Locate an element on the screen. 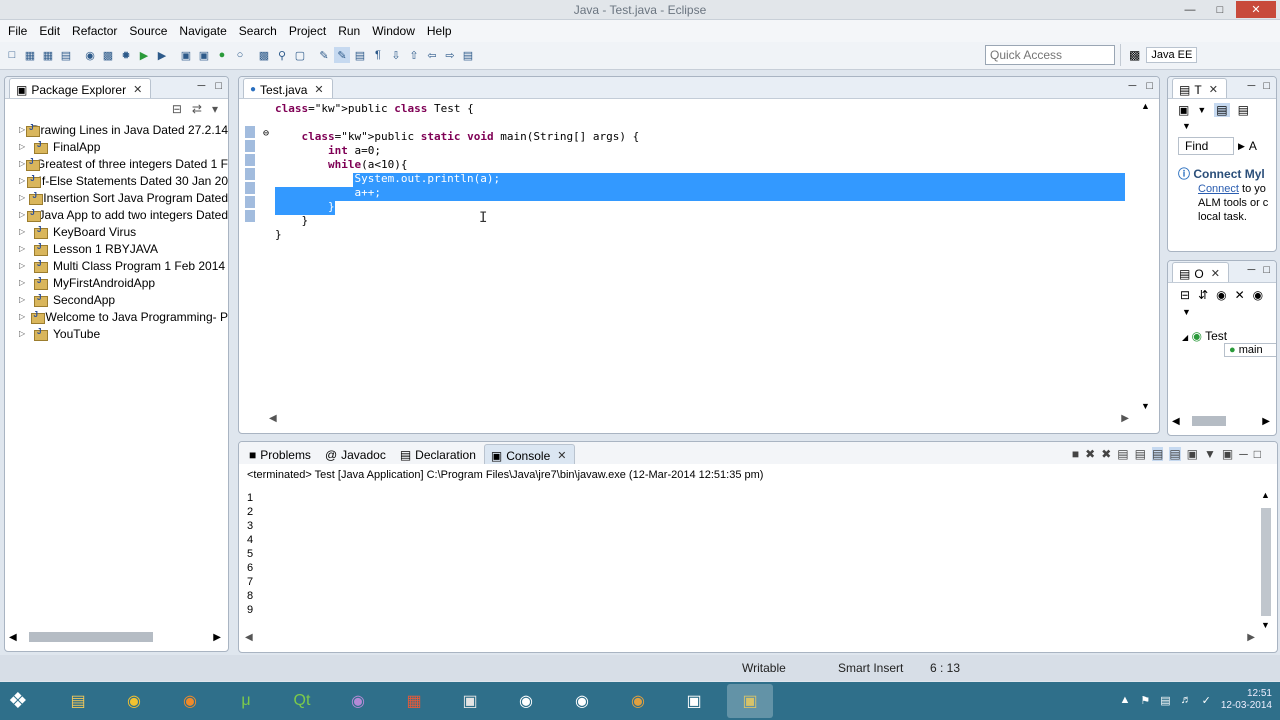 The height and width of the screenshot is (720, 1280). remove-launch-icon: ✖ is located at coordinates (1090, 454).